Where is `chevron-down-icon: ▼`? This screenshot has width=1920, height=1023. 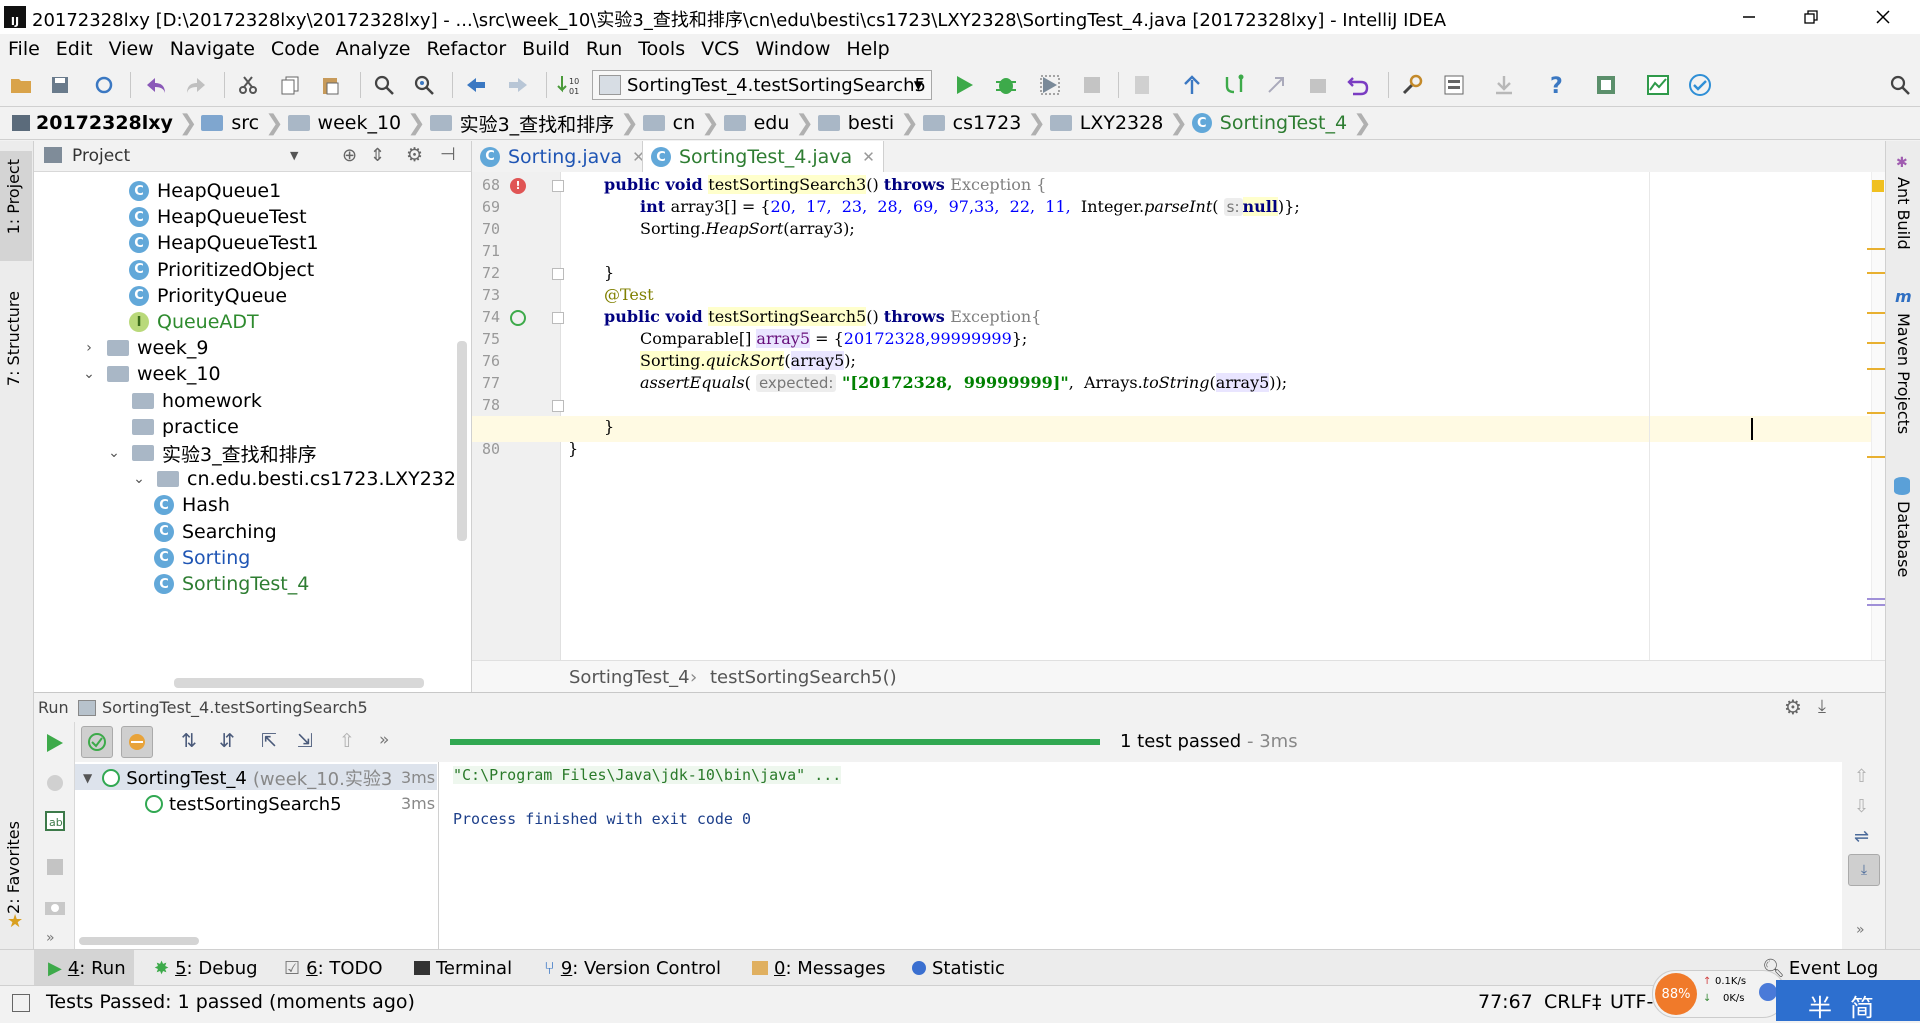 chevron-down-icon: ▼ is located at coordinates (294, 155).